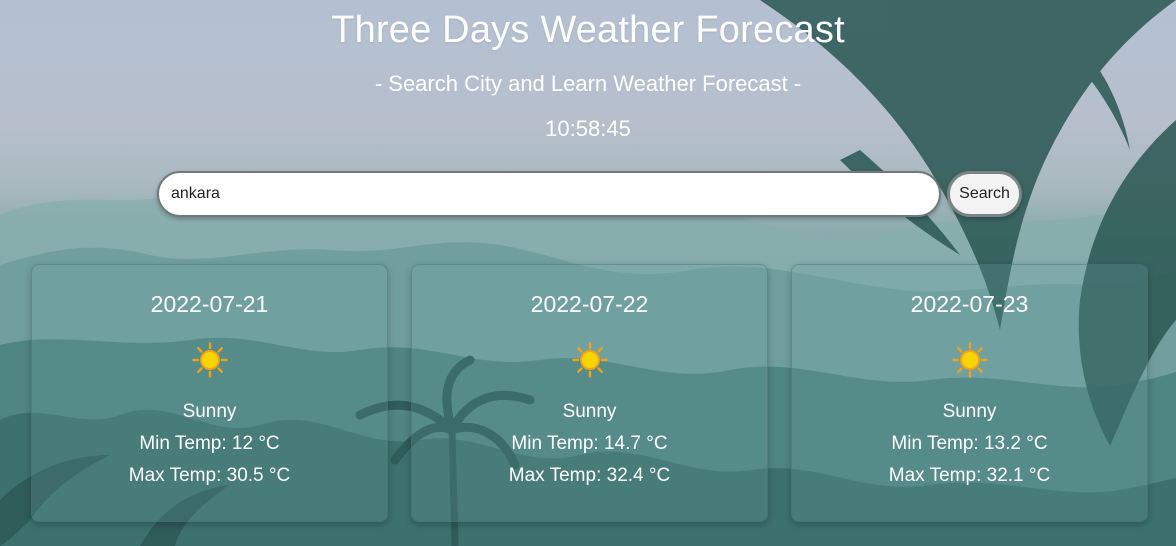 This screenshot has width=1176, height=546. I want to click on forecast-date: 2022-07-21, so click(209, 304).